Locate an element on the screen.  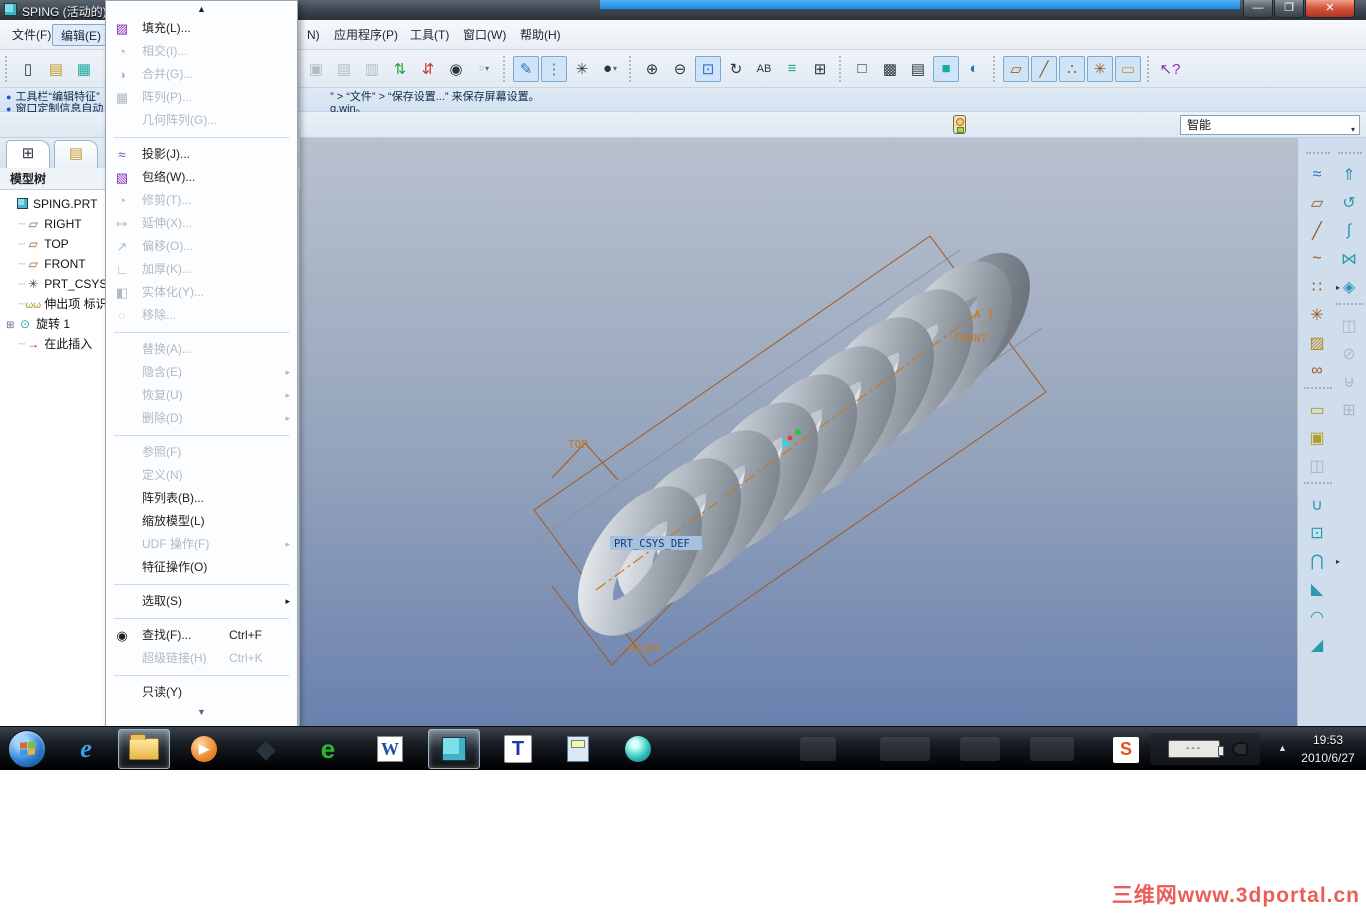
shaded-button: ■ is located at coordinates (946, 68).